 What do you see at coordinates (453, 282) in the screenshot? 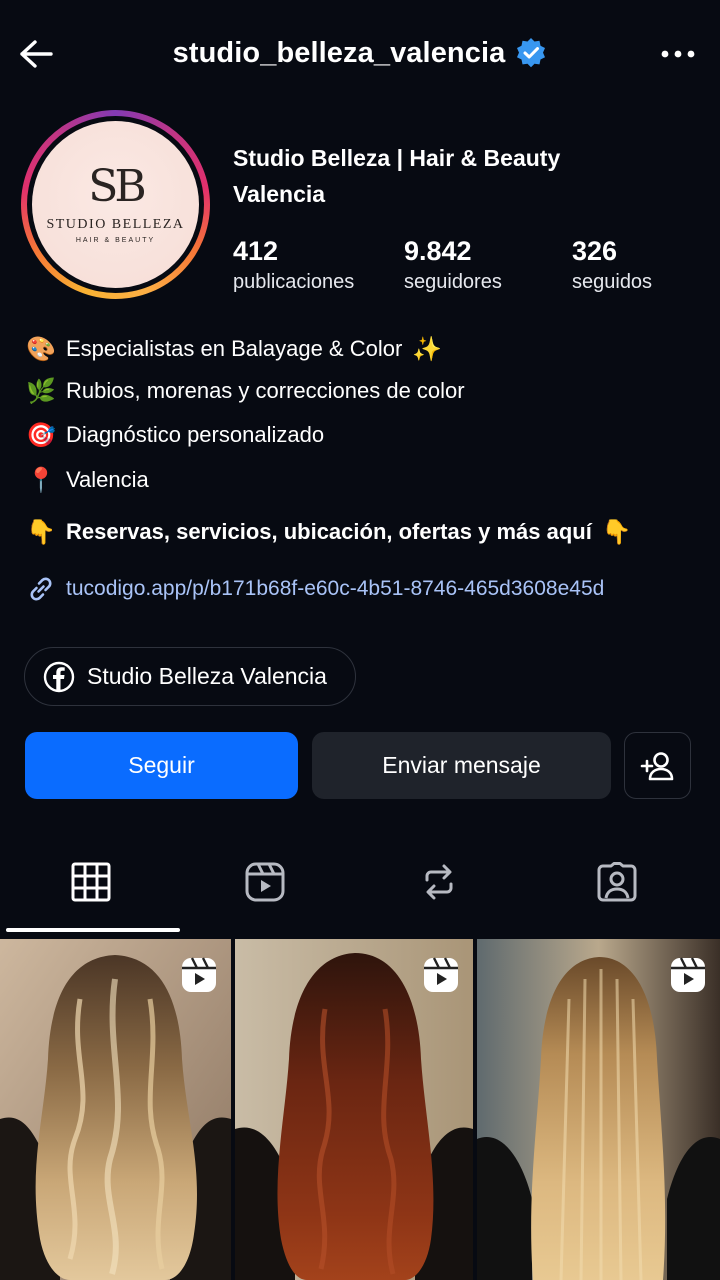
I see `stat-followers-label: seguidores` at bounding box center [453, 282].